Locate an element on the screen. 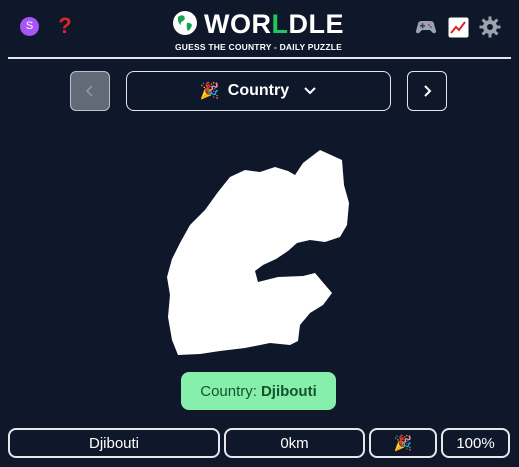  app-title: WORLDLE is located at coordinates (274, 24).